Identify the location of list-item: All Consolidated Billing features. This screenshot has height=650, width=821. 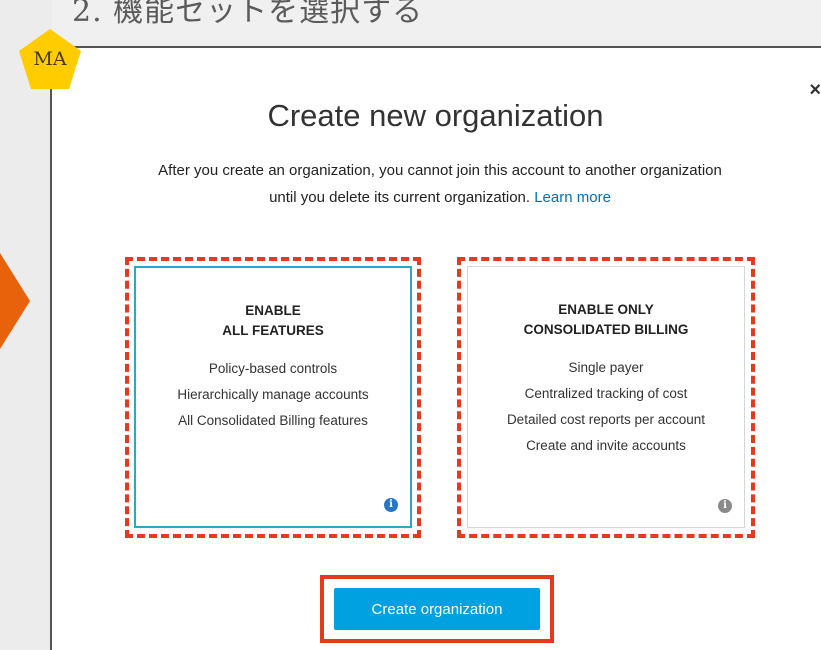
(273, 420).